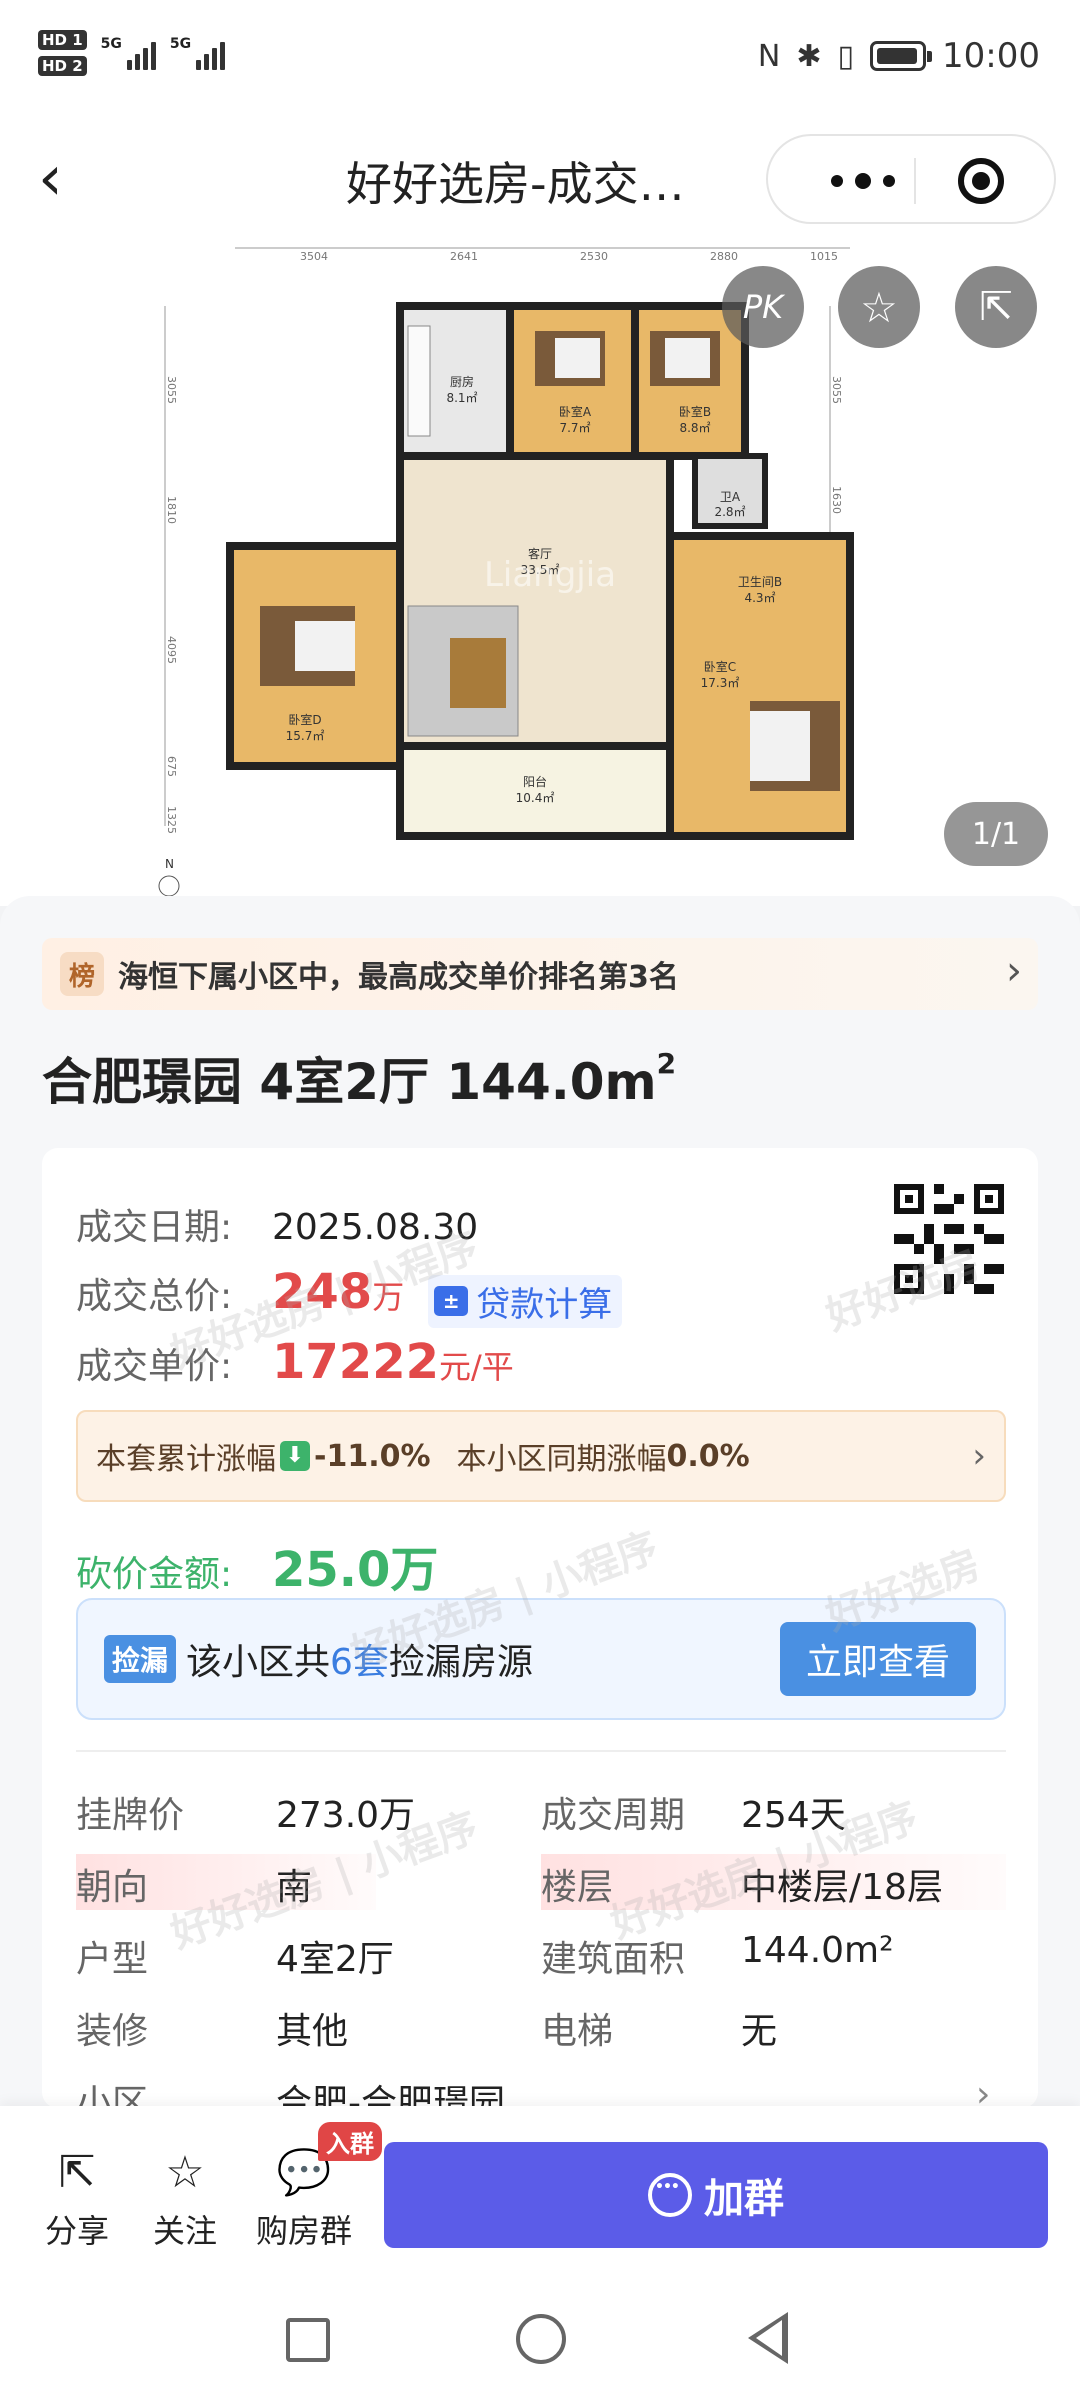  What do you see at coordinates (768, 2338) in the screenshot?
I see `back-triangle-icon` at bounding box center [768, 2338].